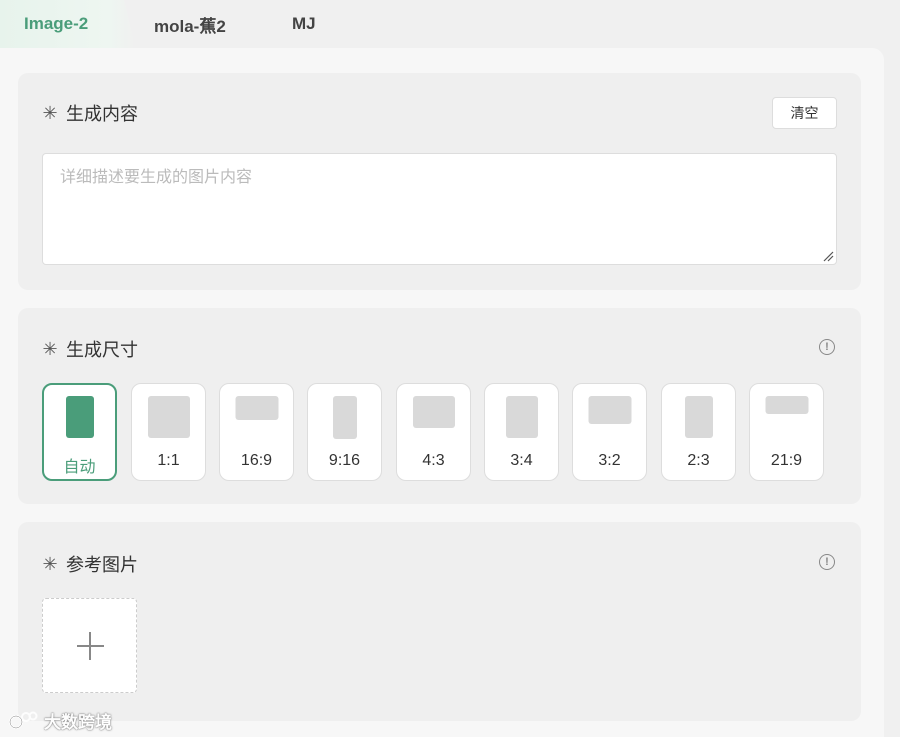  I want to click on size-option-9-16: 9:16, so click(344, 432).